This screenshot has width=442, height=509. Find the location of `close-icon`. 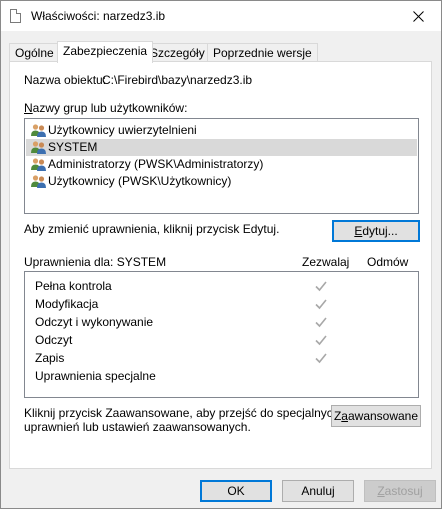

close-icon is located at coordinates (418, 16).